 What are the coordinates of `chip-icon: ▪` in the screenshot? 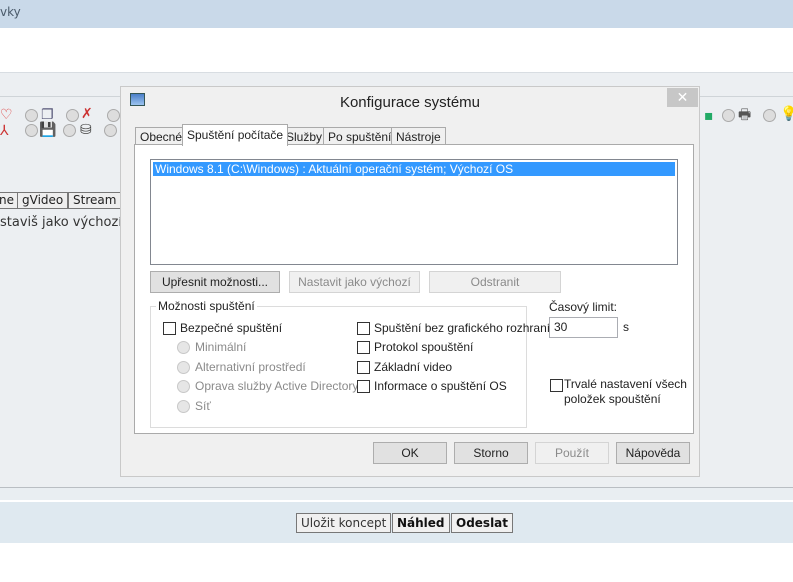 It's located at (709, 116).